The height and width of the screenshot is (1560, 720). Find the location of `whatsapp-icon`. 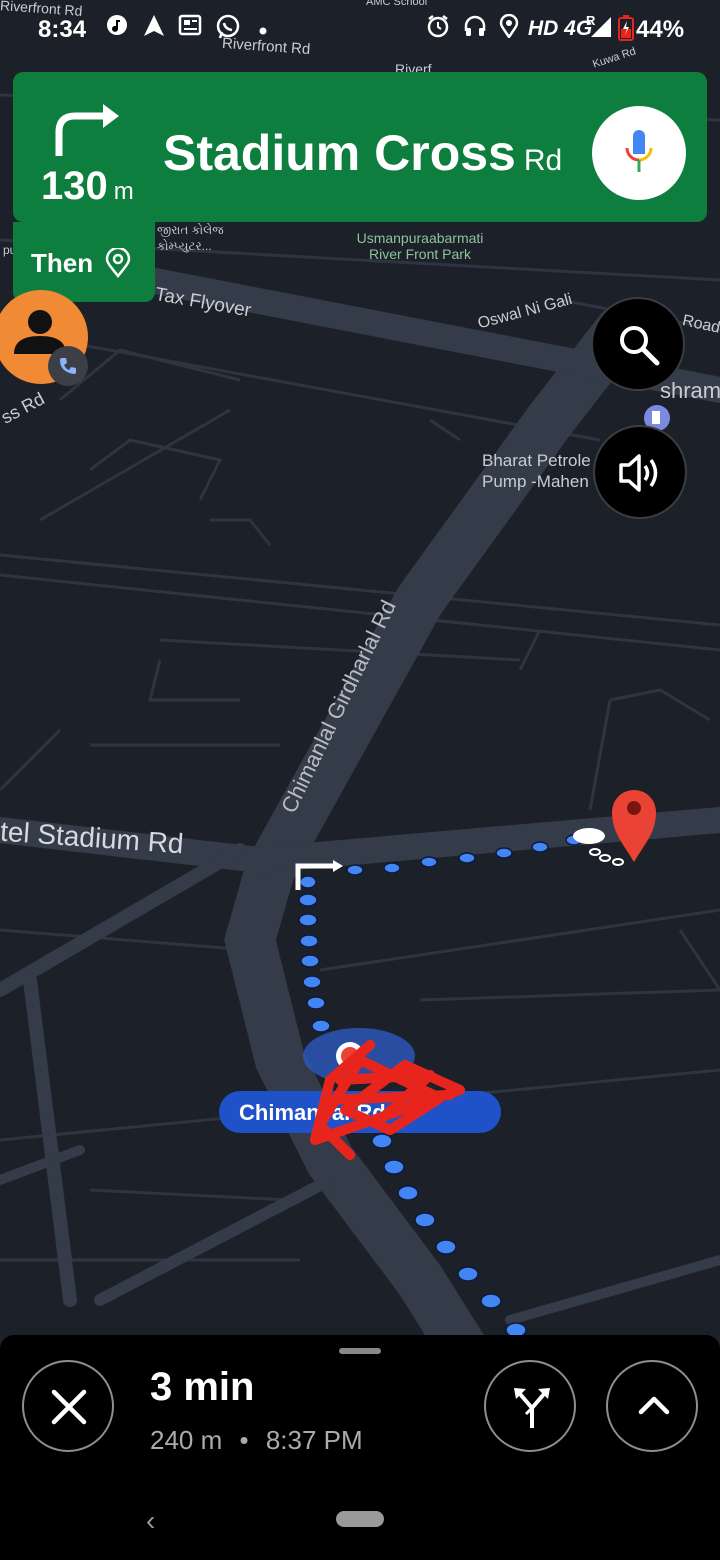

whatsapp-icon is located at coordinates (228, 26).